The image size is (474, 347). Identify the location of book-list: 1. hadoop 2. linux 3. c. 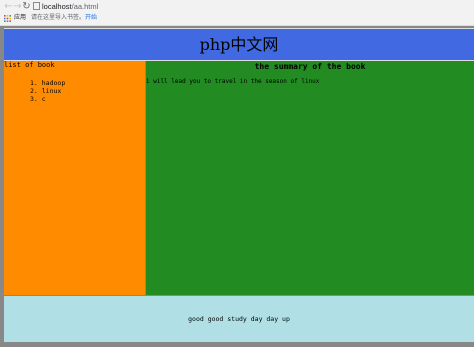
(47, 91).